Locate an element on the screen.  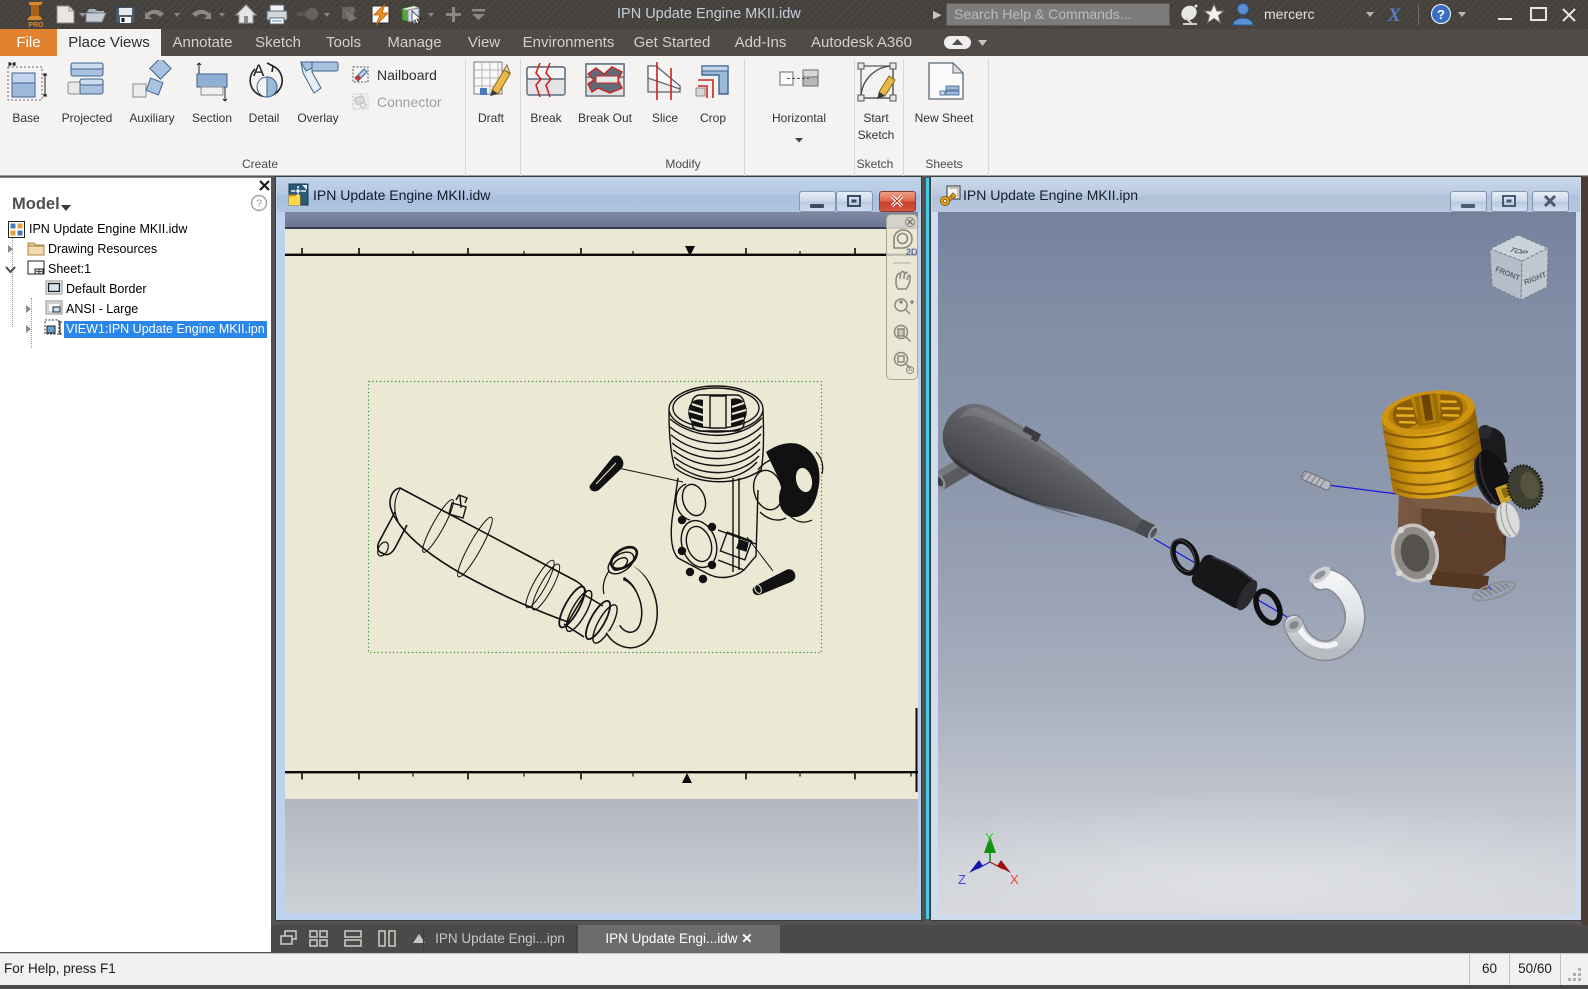
svg-text: PRO is located at coordinates (36, 25).